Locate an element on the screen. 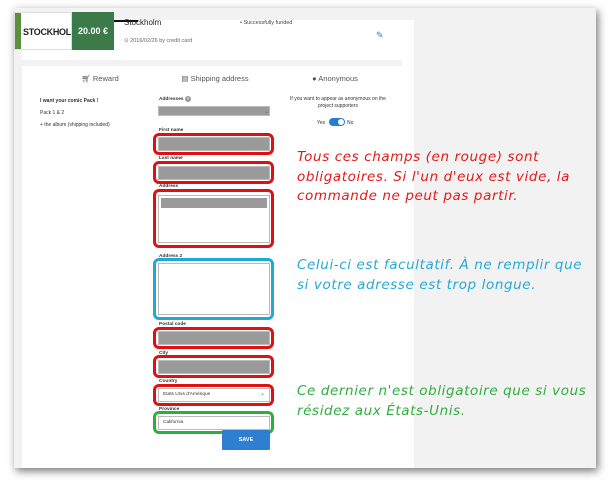  reward-title: I want your comic Pack ! is located at coordinates (69, 101).